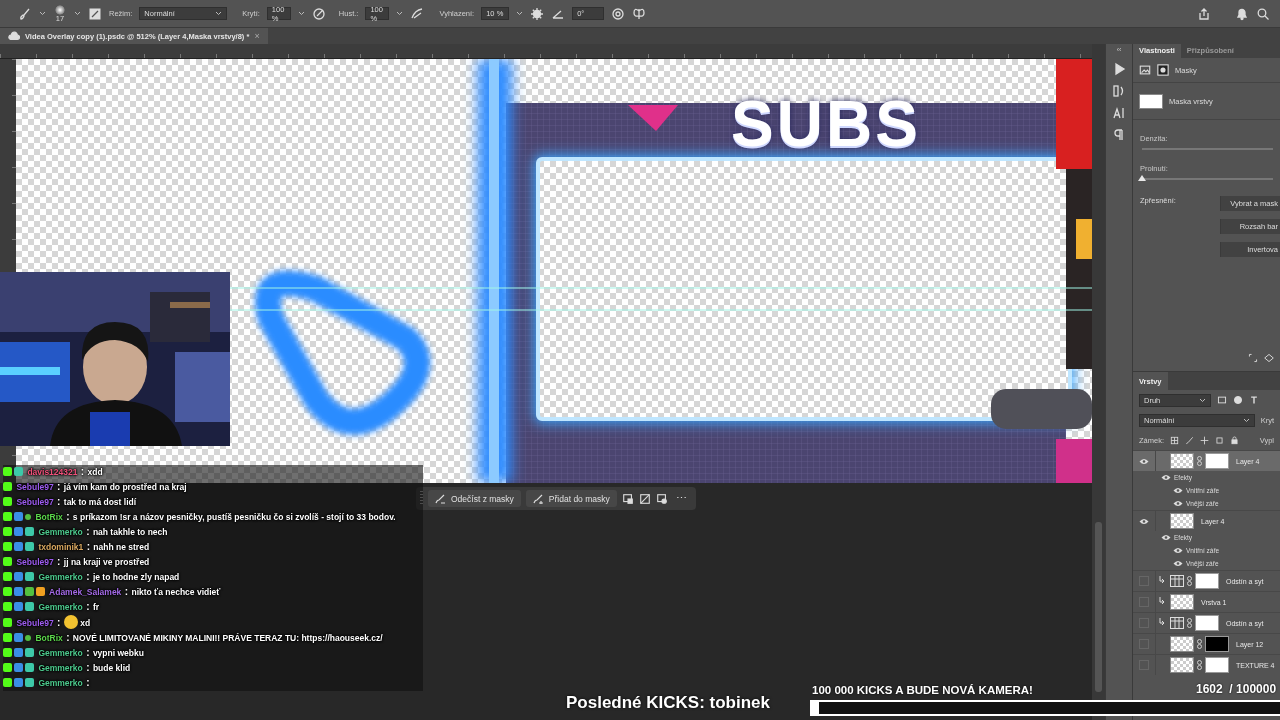 This screenshot has width=1280, height=720. Describe the element at coordinates (417, 13) in the screenshot. I see `airbrush-icon` at that location.